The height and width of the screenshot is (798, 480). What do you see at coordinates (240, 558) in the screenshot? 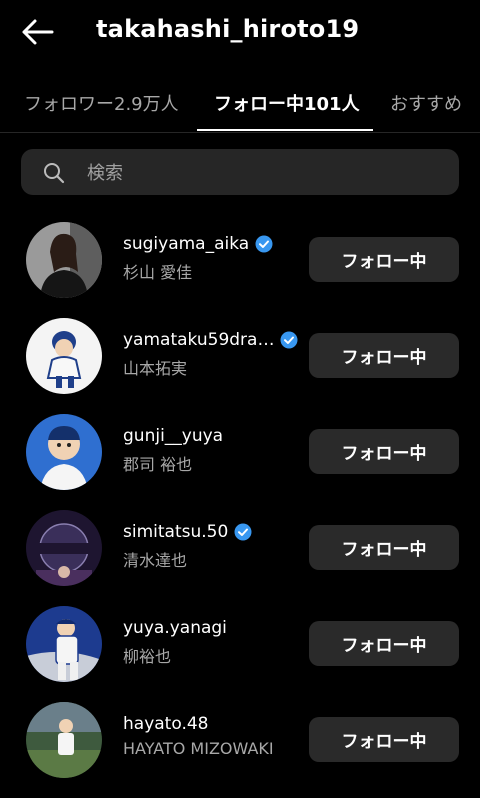
I see `list-item: simitatsu.50 清水達也 フォロー中` at bounding box center [240, 558].